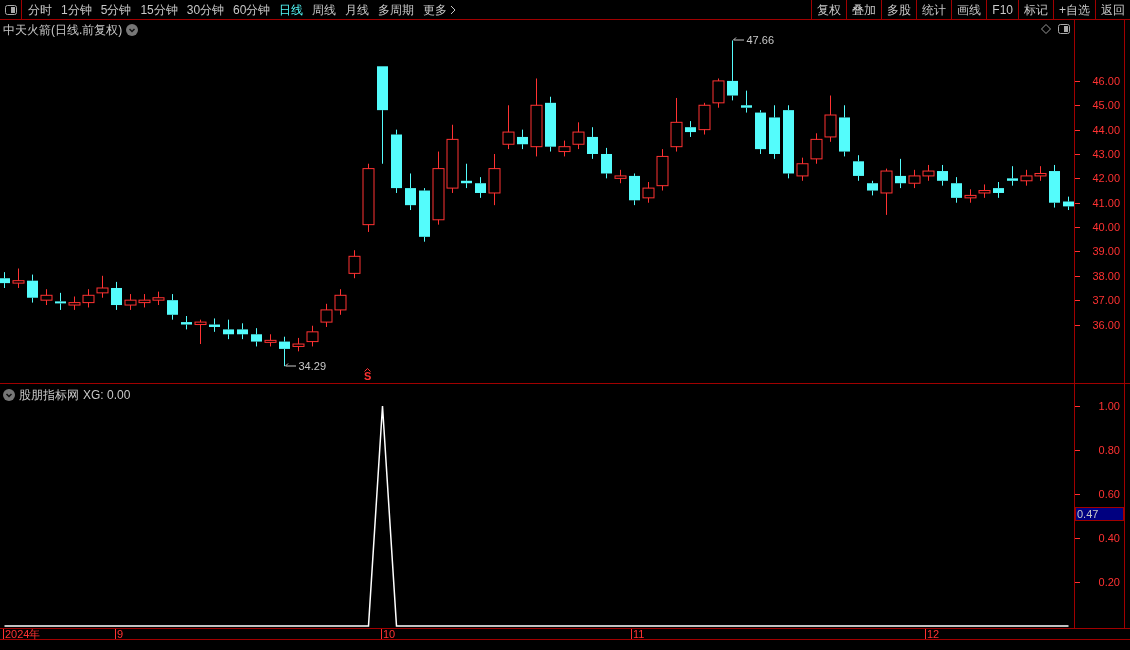  I want to click on toolbar-button: 多股, so click(899, 9).